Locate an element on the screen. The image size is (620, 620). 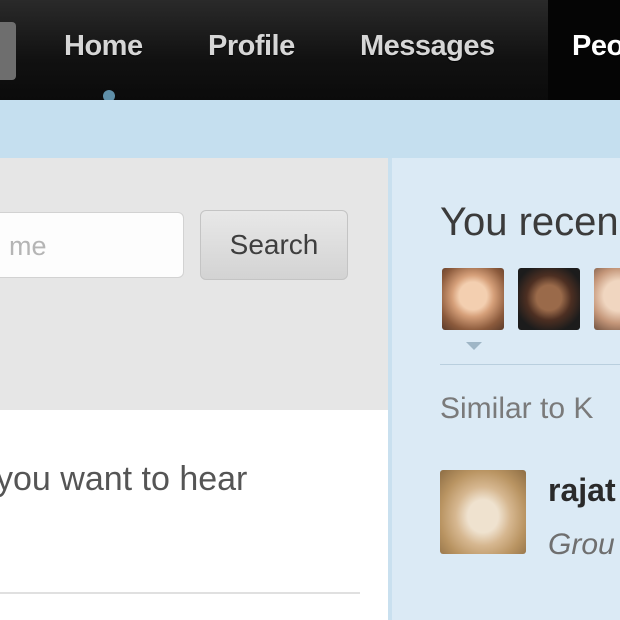
suggestion-avatar is located at coordinates (483, 512).